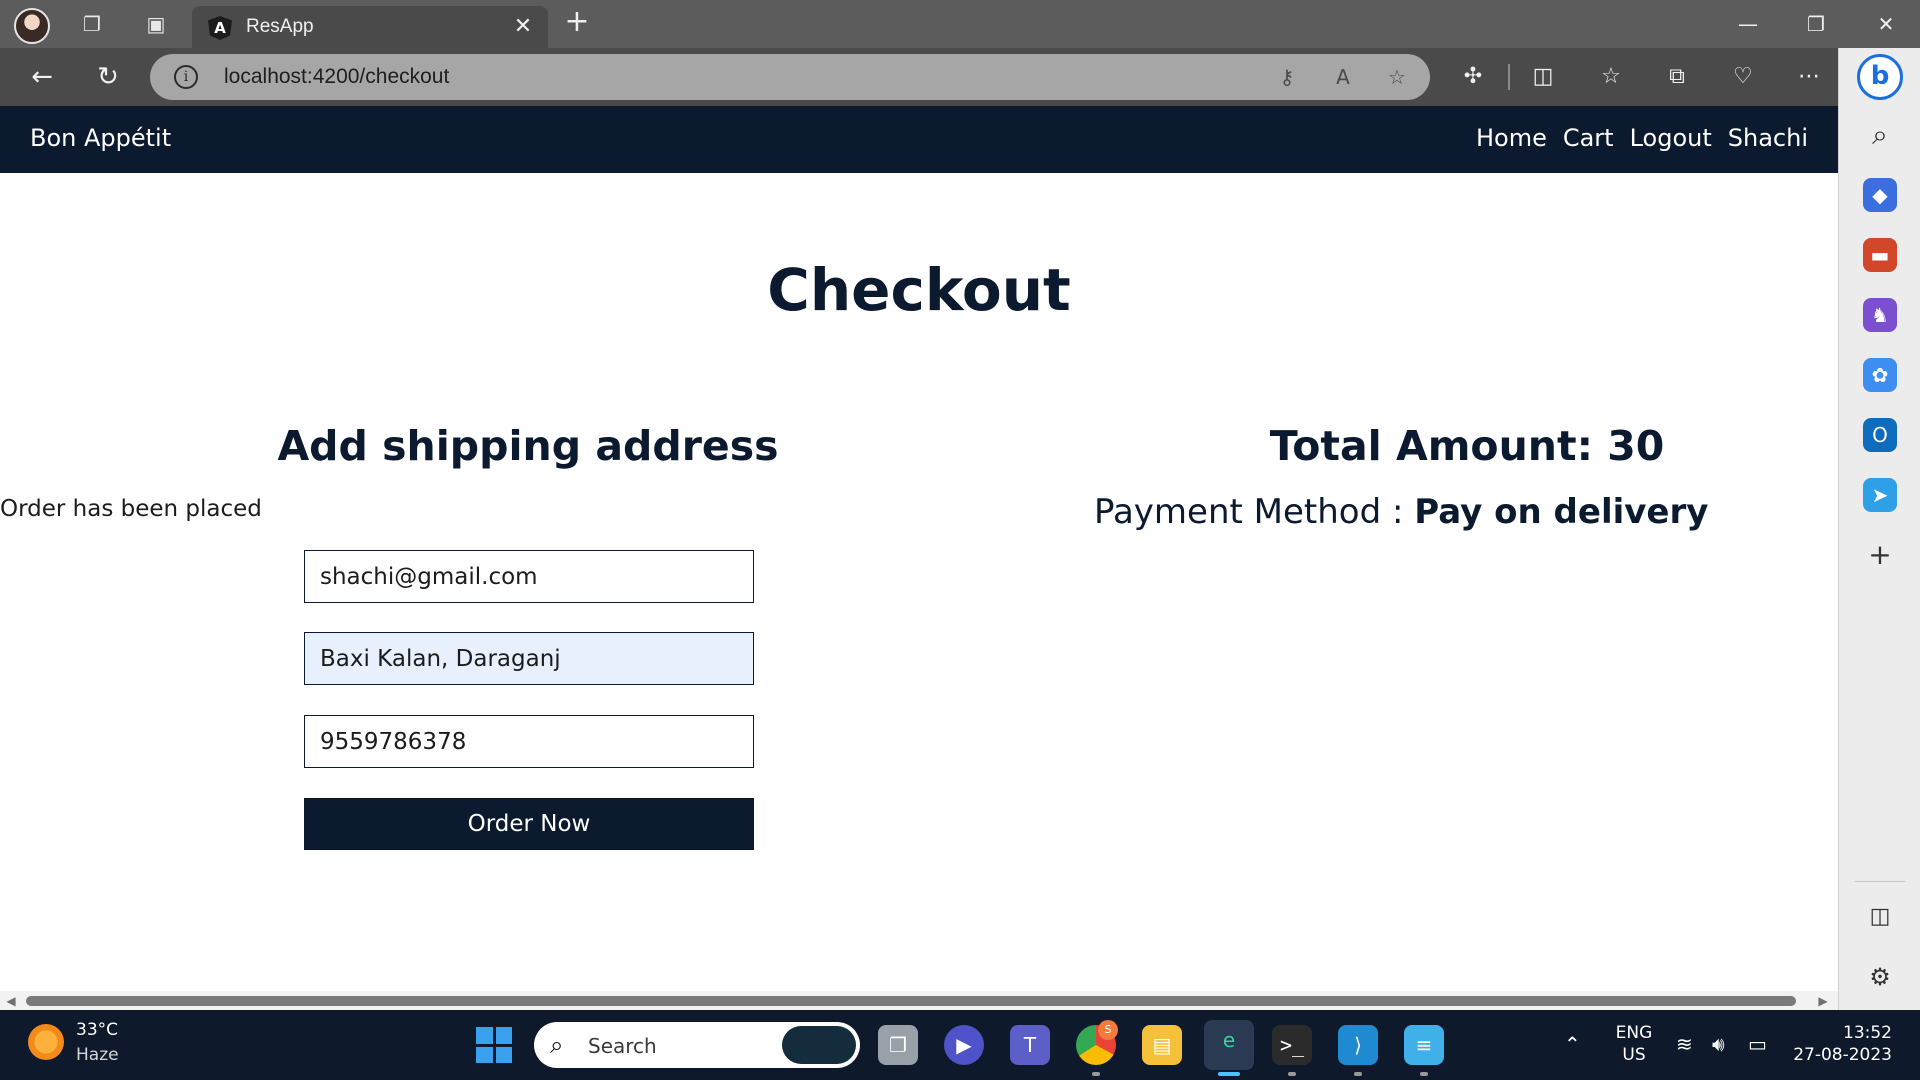  I want to click on collections-icon: ⧉, so click(1677, 77).